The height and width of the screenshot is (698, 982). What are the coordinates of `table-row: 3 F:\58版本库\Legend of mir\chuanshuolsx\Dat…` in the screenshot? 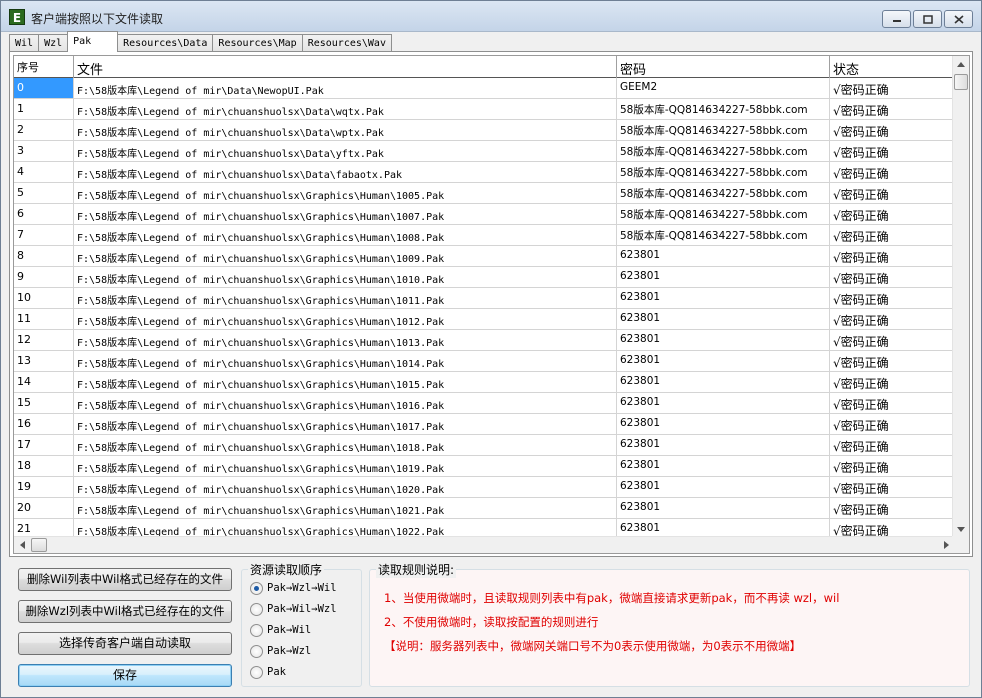 It's located at (484, 151).